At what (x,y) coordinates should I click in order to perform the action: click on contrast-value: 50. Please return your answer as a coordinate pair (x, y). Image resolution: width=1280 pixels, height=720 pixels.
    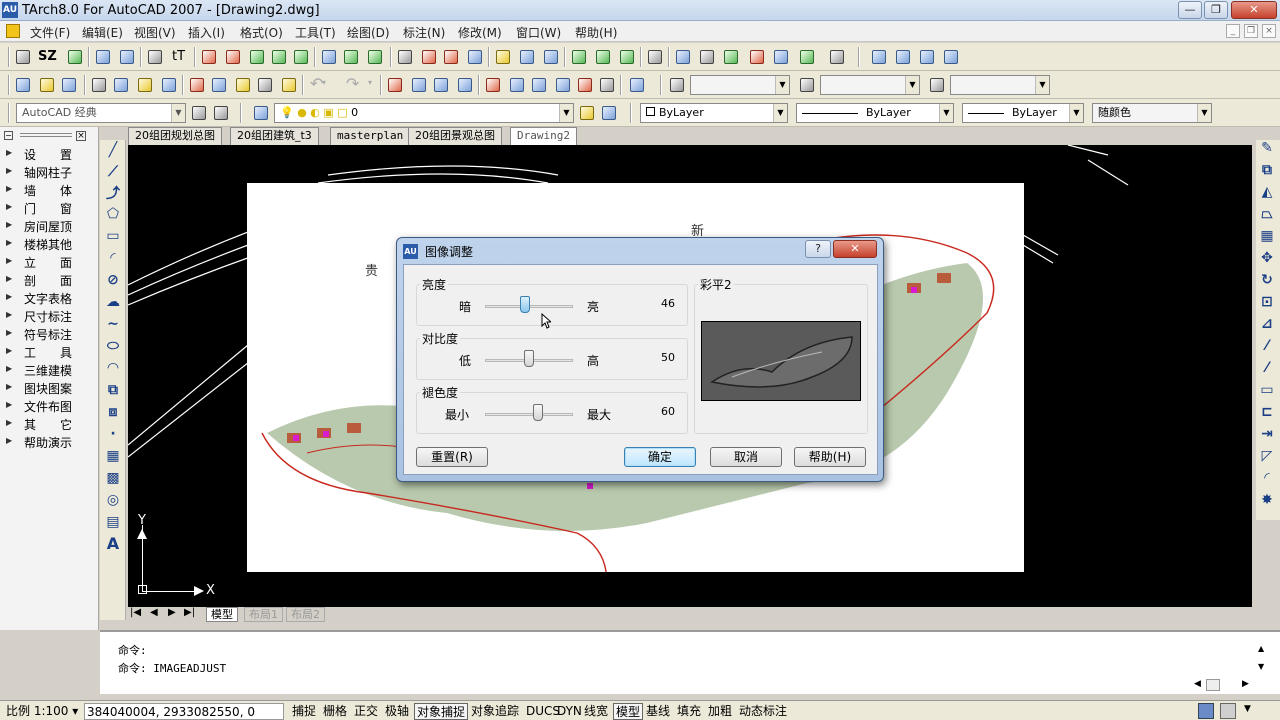
    Looking at the image, I should click on (657, 358).